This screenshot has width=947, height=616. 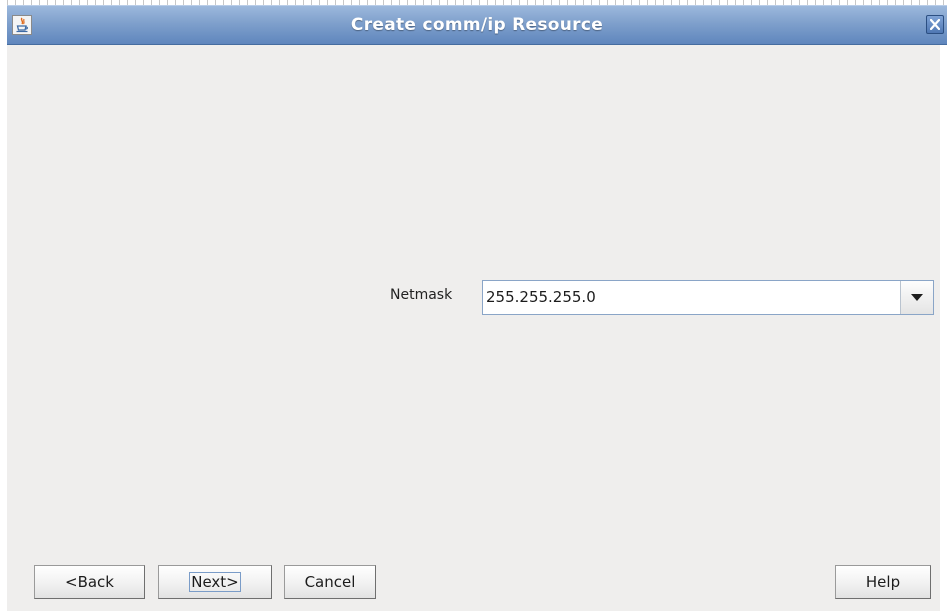 I want to click on cancel-button: Cancel, so click(x=330, y=582).